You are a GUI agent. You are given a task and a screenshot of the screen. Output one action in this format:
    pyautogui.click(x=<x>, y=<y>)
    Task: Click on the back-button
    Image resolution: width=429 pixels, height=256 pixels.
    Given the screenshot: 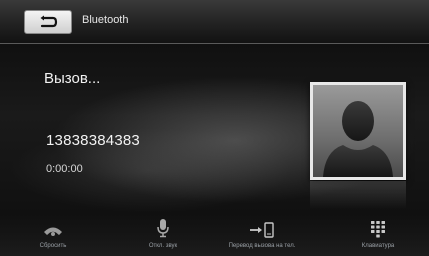 What is the action you would take?
    pyautogui.click(x=48, y=22)
    